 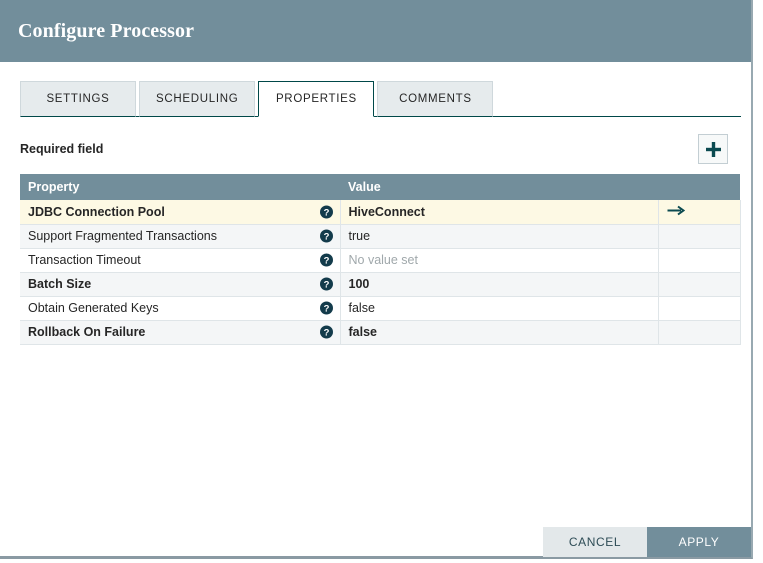 What do you see at coordinates (359, 236) in the screenshot?
I see `property-value: true` at bounding box center [359, 236].